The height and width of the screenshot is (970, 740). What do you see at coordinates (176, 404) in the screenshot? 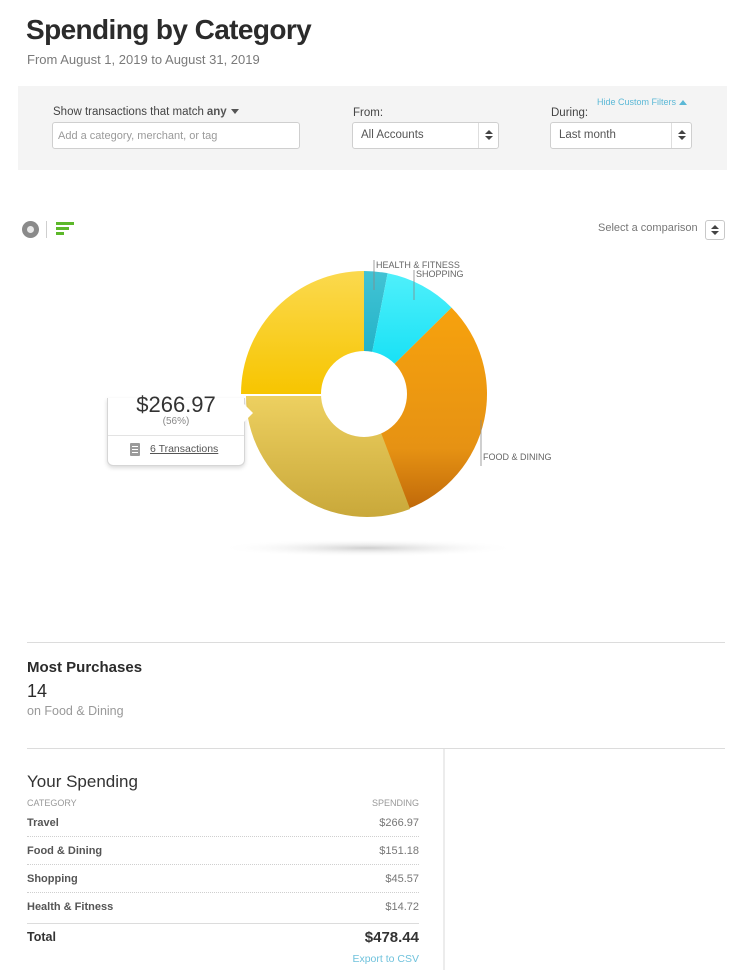
I see `tooltip-amount: $266.97` at bounding box center [176, 404].